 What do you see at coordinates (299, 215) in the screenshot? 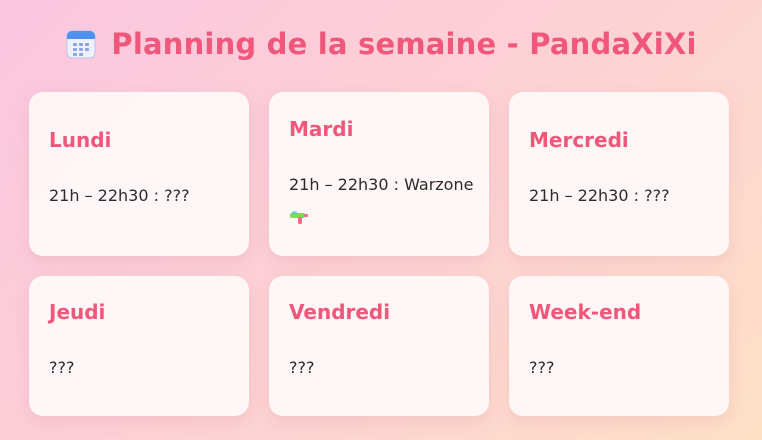
I see `water-pistol-icon` at bounding box center [299, 215].